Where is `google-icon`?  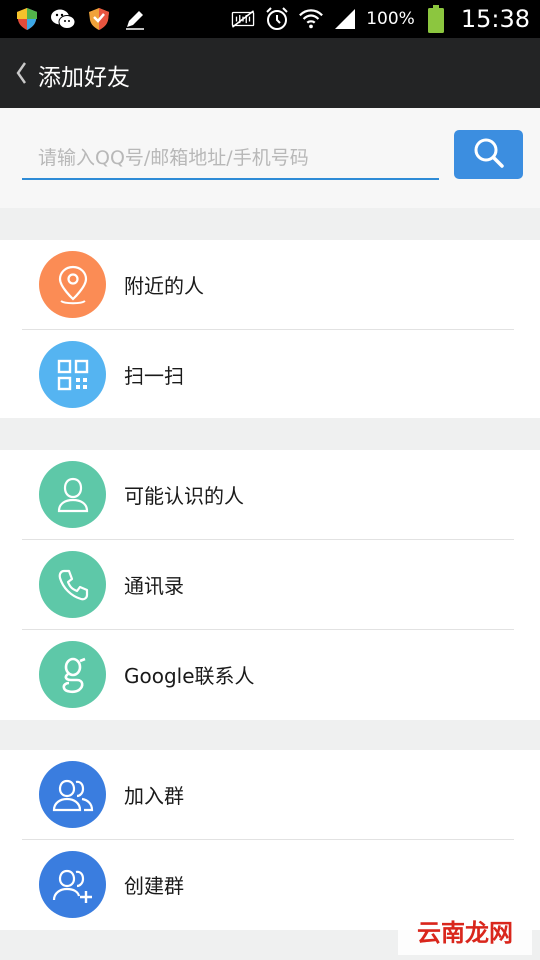
google-icon is located at coordinates (72, 674).